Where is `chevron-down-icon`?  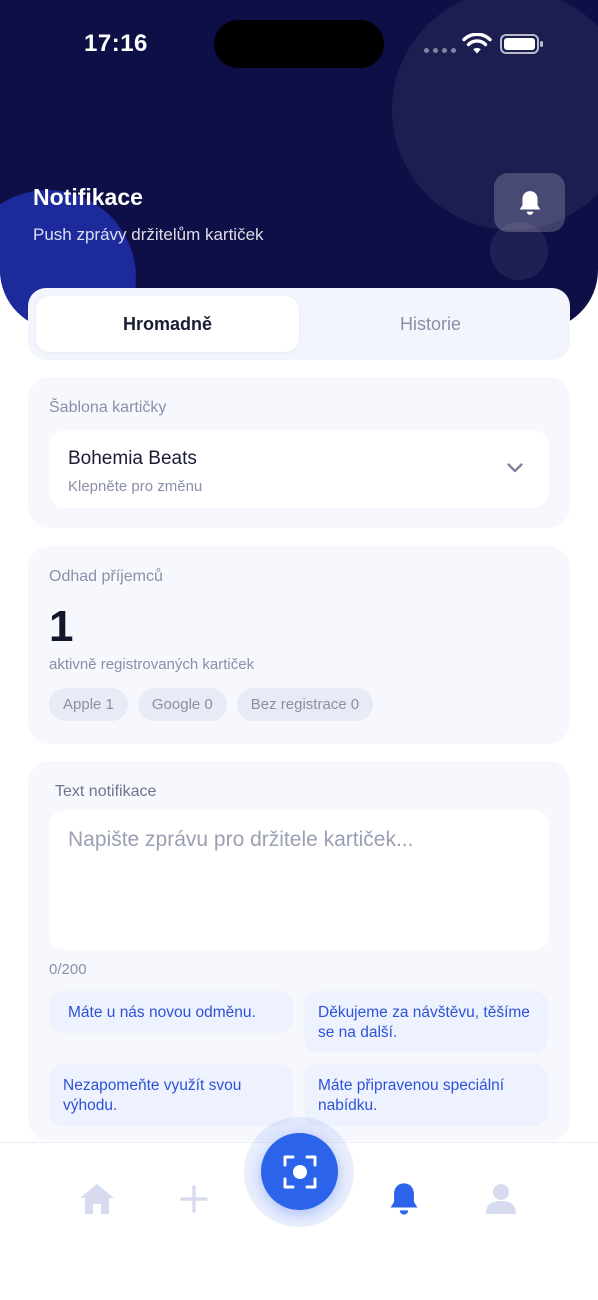 chevron-down-icon is located at coordinates (515, 468).